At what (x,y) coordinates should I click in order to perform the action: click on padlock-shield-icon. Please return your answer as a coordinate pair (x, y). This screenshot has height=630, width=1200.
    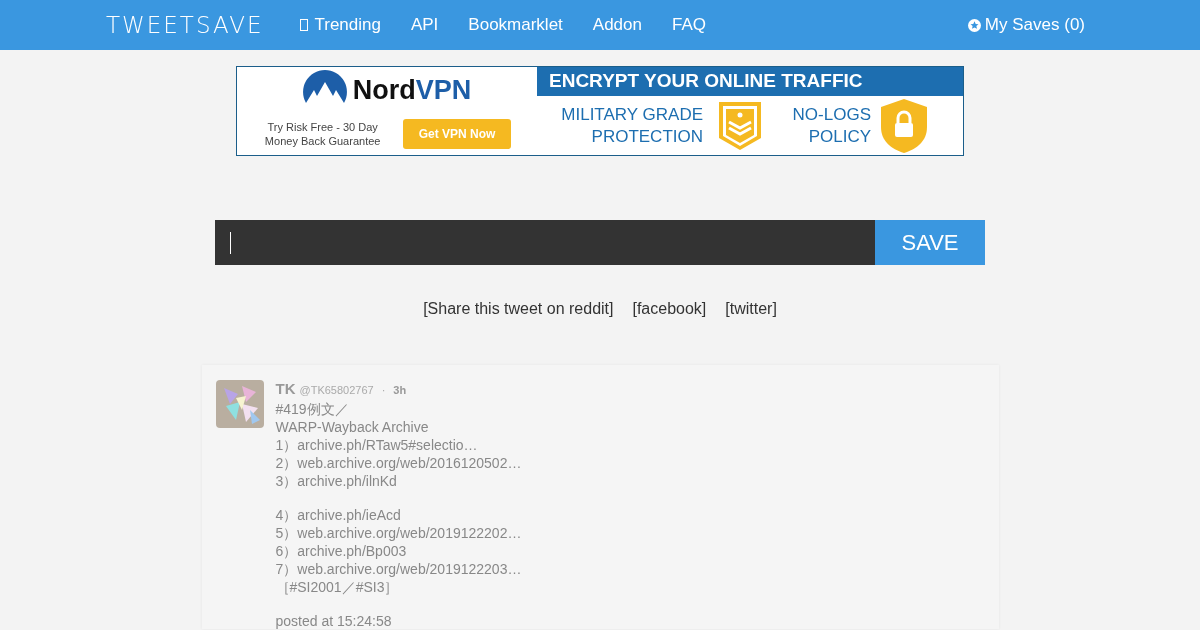
    Looking at the image, I should click on (904, 125).